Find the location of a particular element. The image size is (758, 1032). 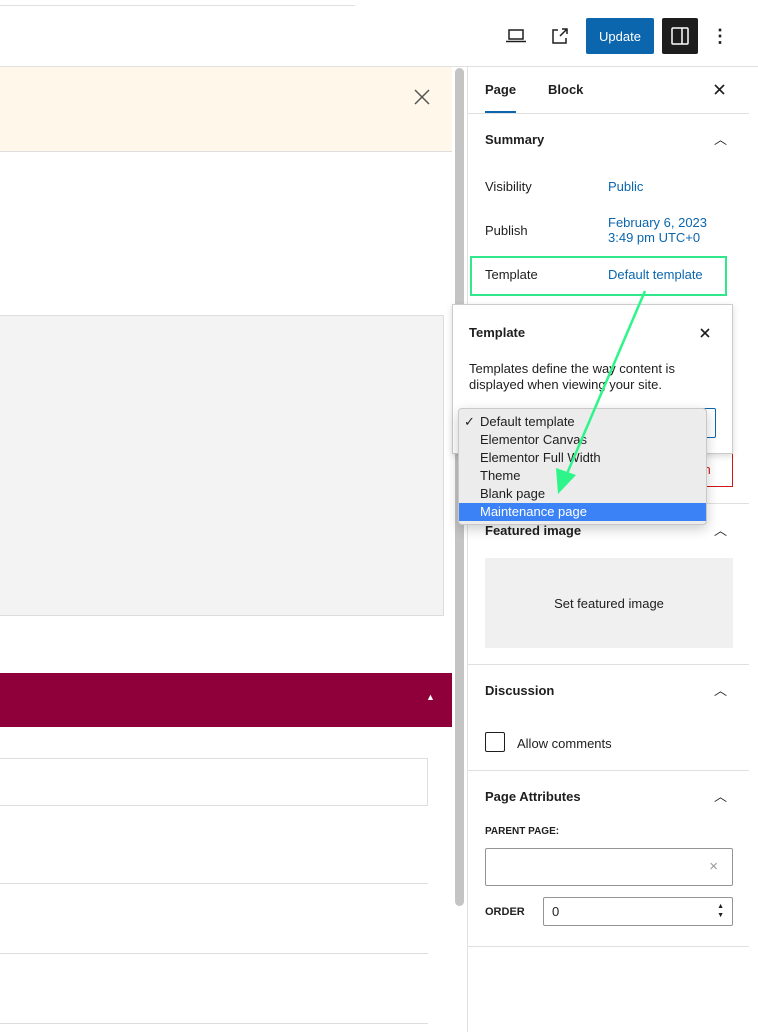

metabox-header: ▲ is located at coordinates (226, 700).